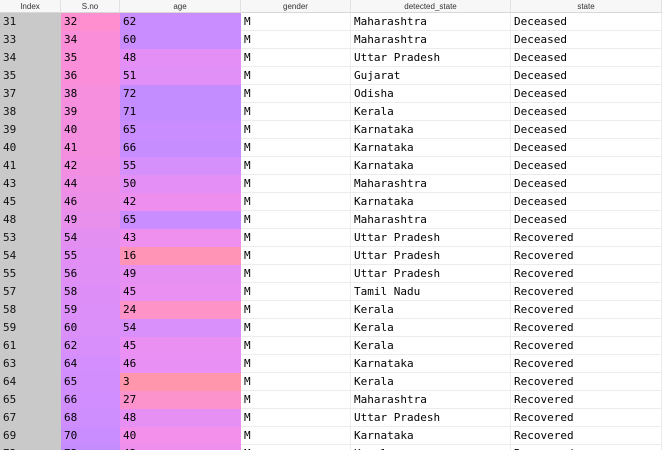  Describe the element at coordinates (30, 166) in the screenshot. I see `index-cell: 41` at that location.